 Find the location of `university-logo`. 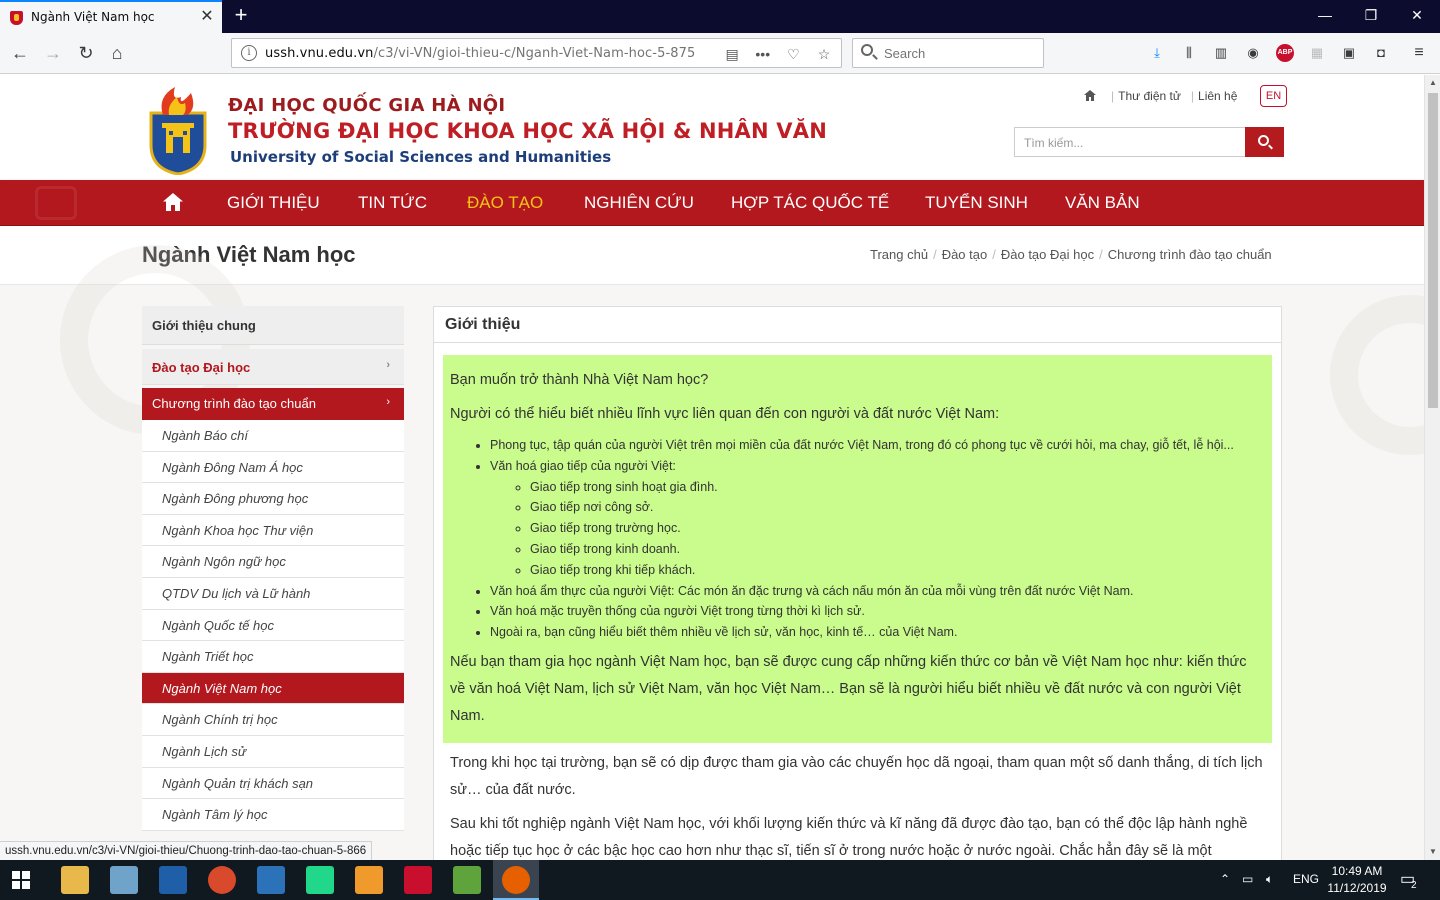

university-logo is located at coordinates (178, 129).